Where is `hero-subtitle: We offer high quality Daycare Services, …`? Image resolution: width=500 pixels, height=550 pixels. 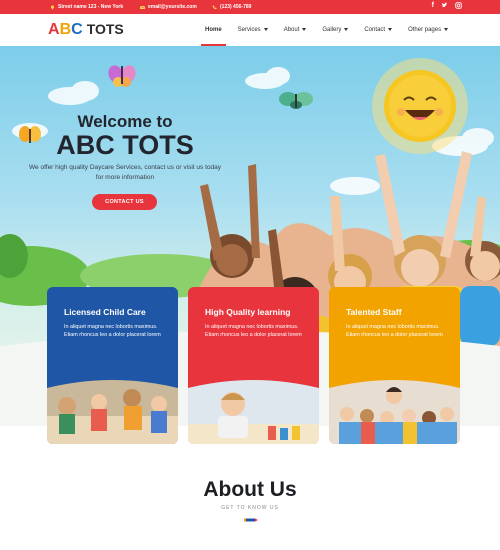 hero-subtitle: We offer high quality Daycare Services, … is located at coordinates (125, 172).